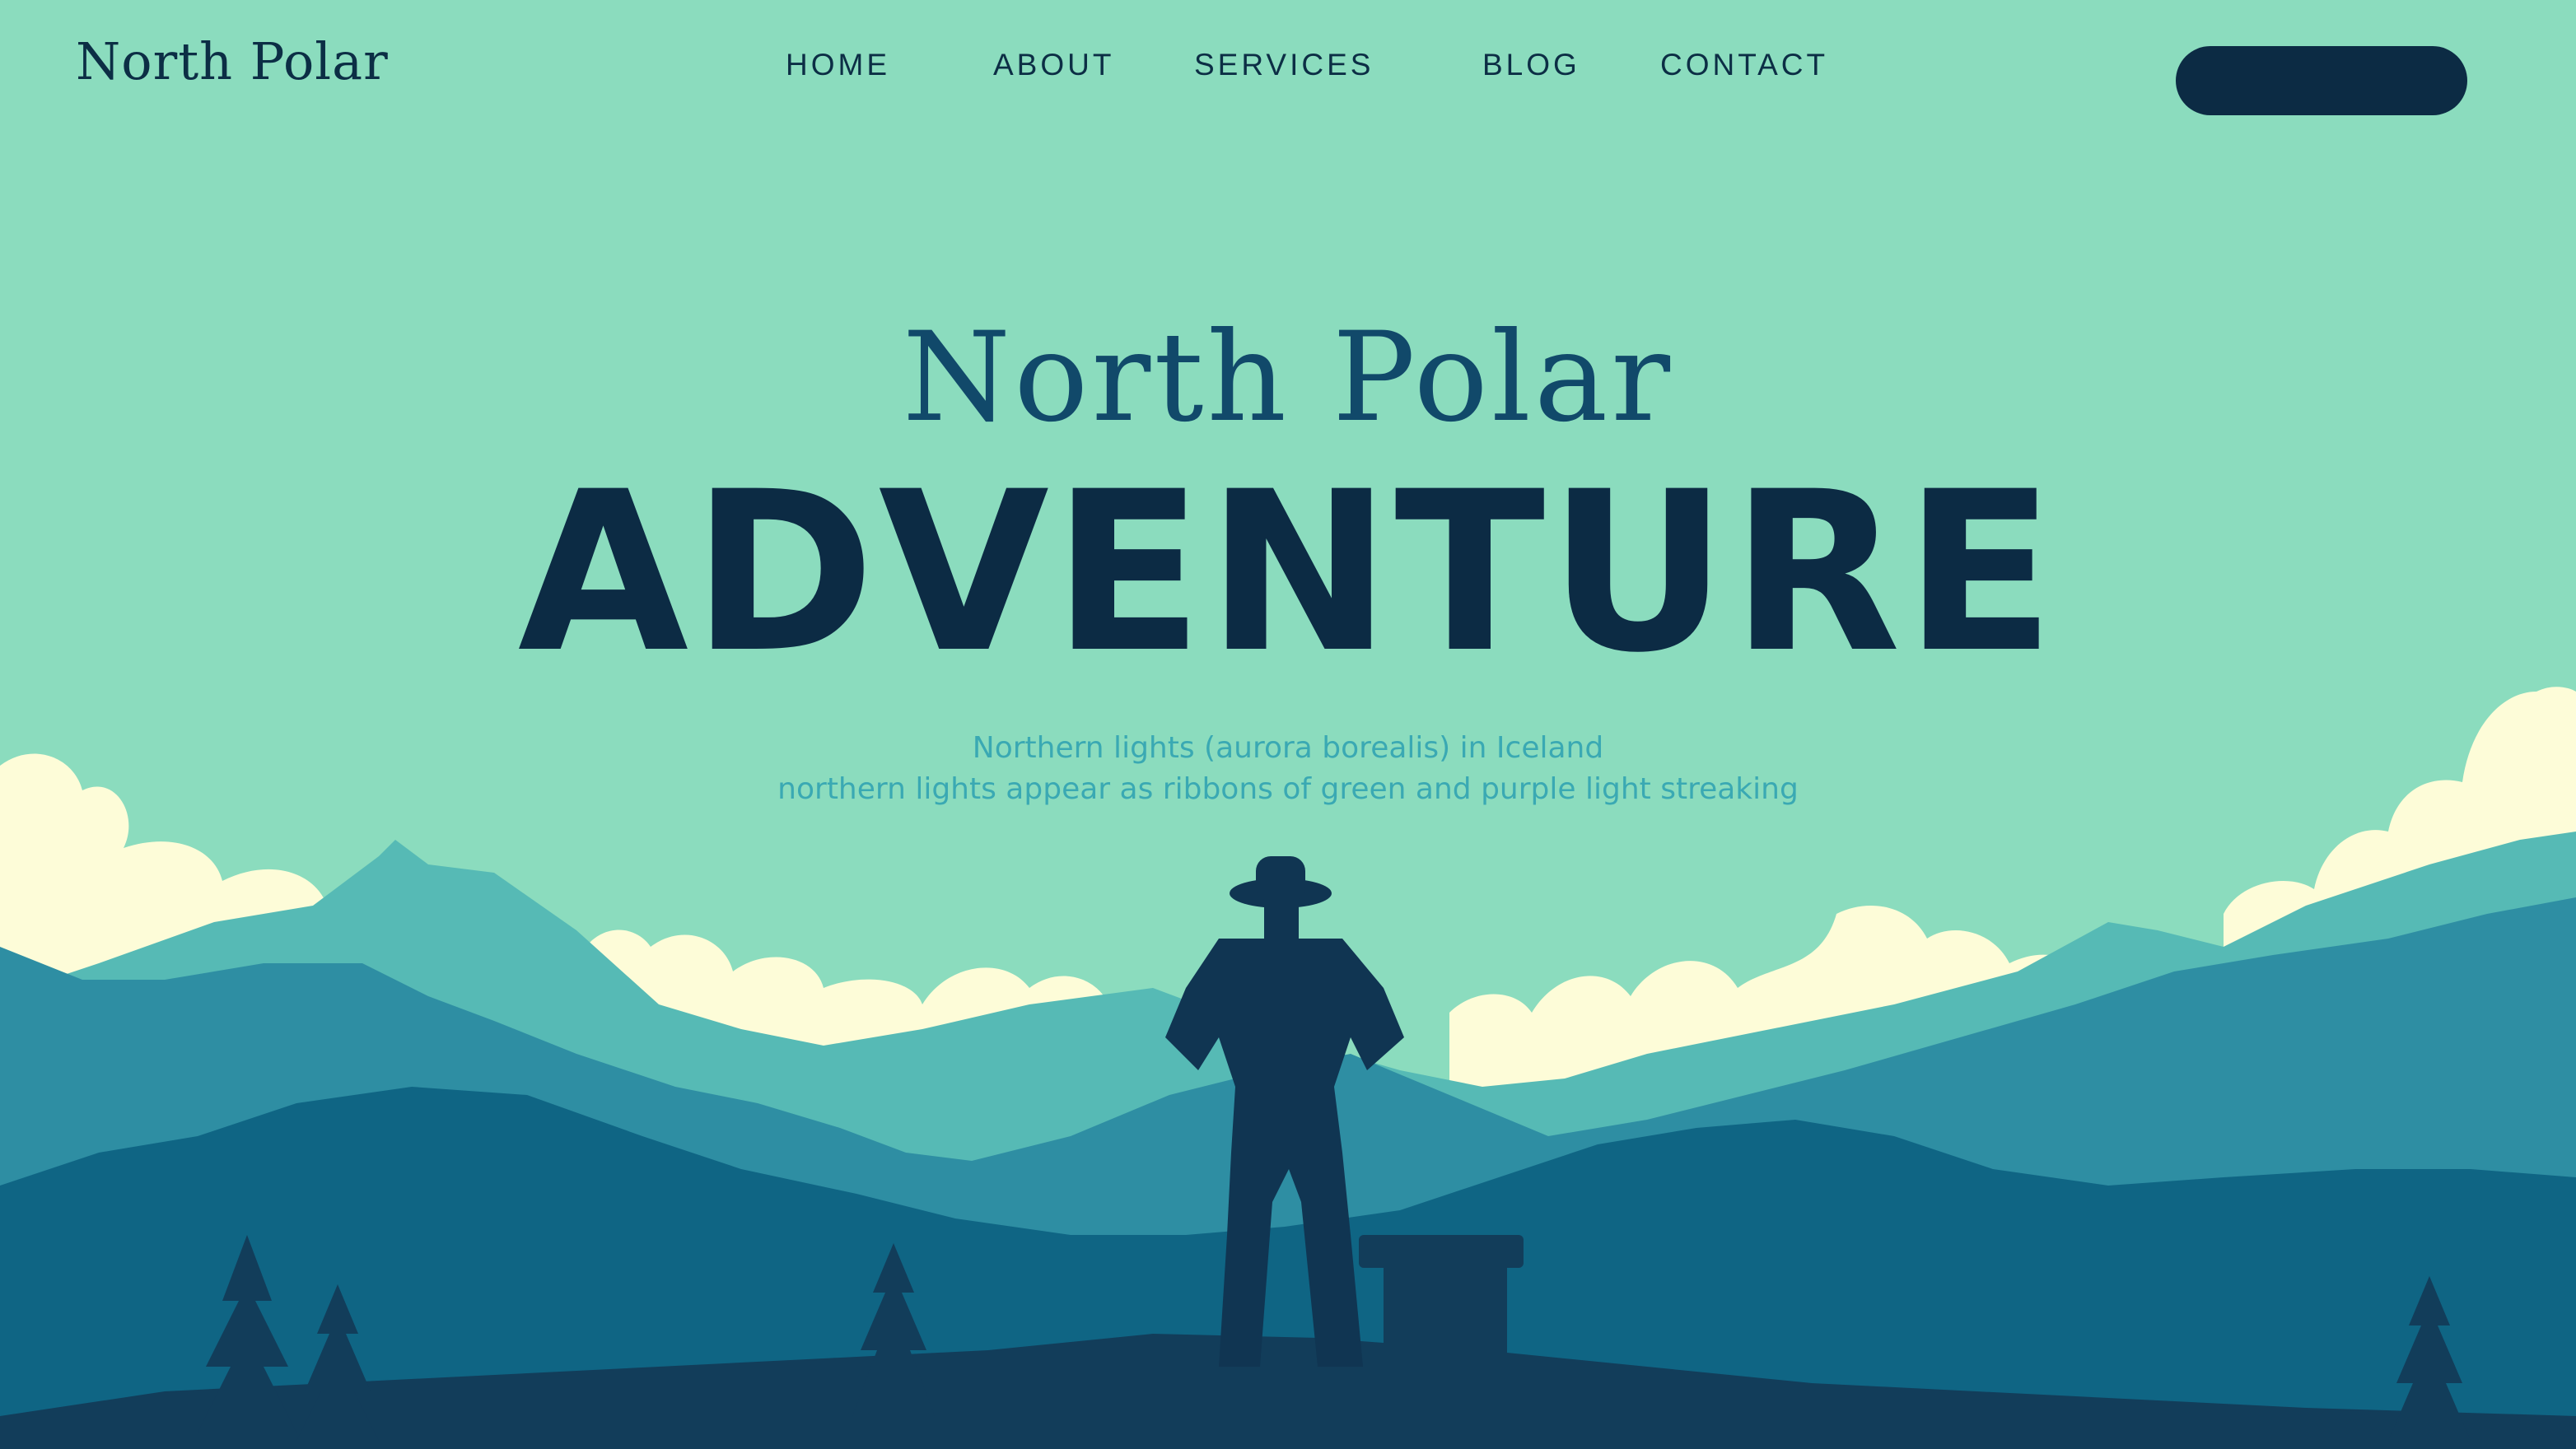 This screenshot has height=1449, width=2576. I want to click on nav-blog: BLOG, so click(1531, 65).